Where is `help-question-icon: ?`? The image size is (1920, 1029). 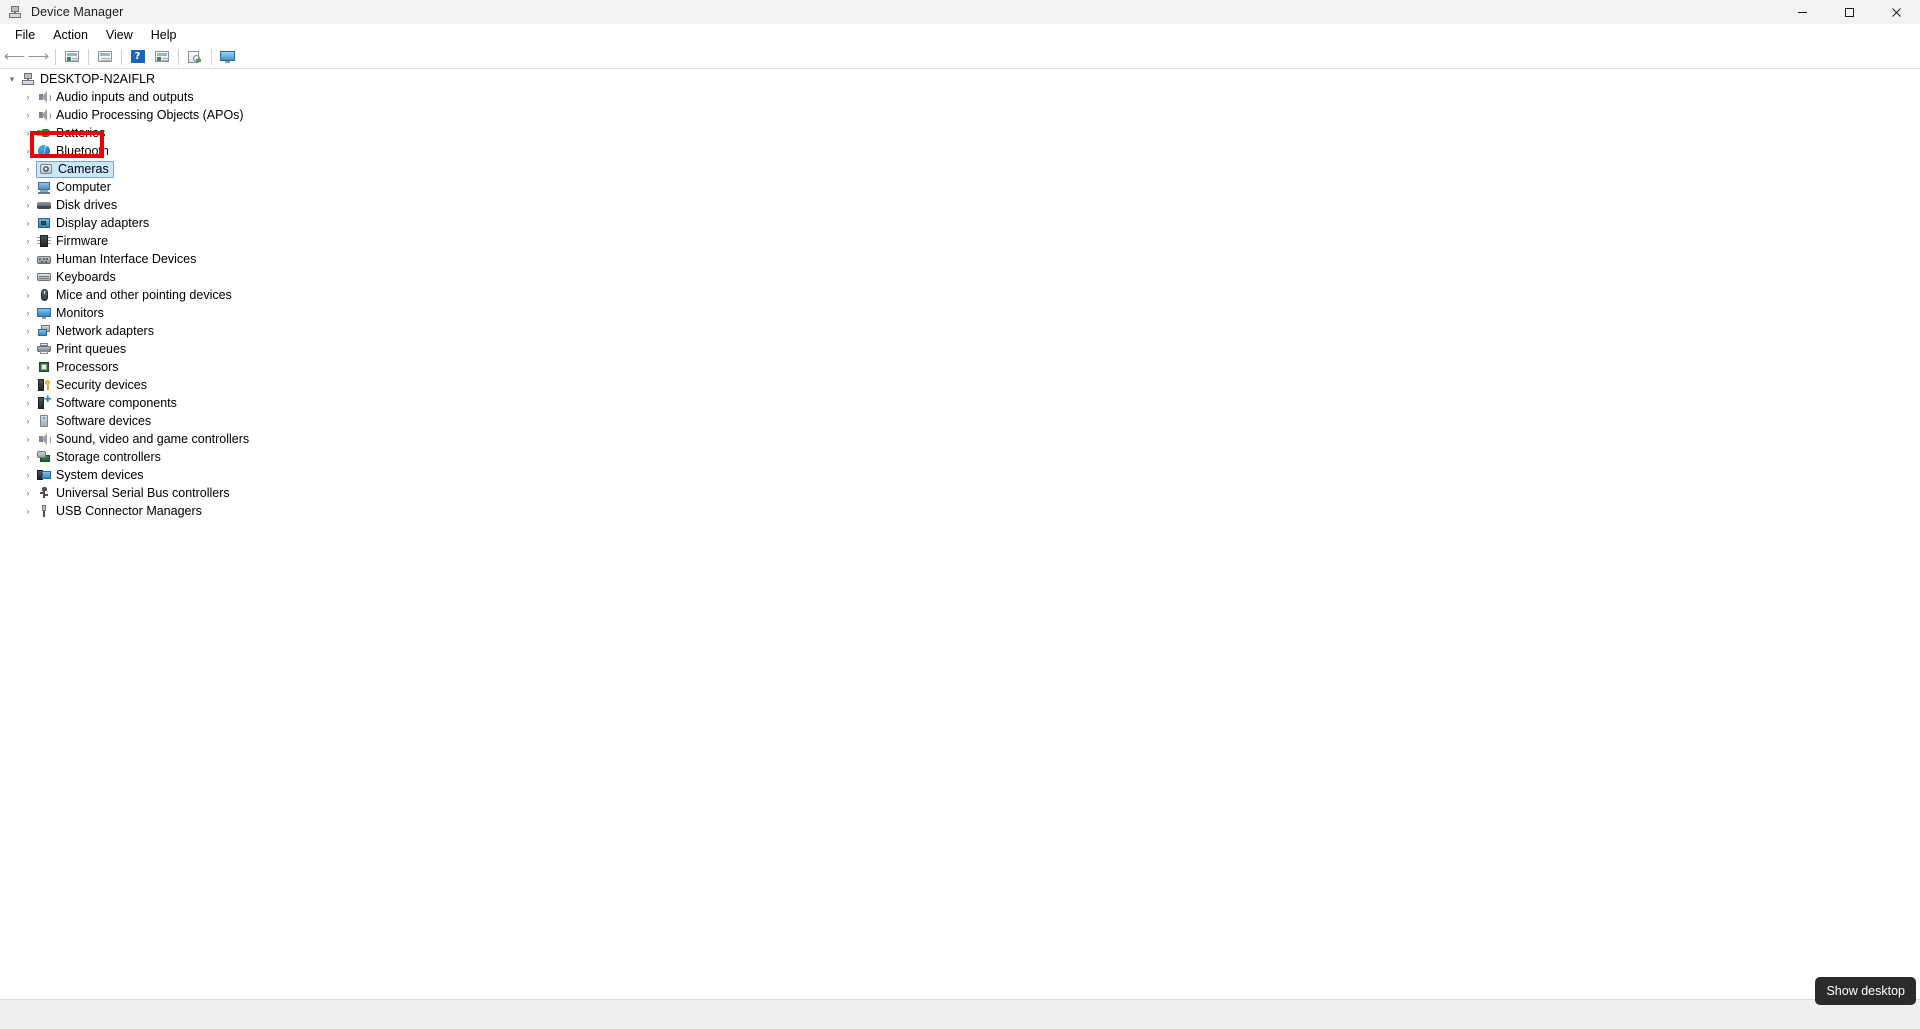
help-question-icon: ? is located at coordinates (137, 56).